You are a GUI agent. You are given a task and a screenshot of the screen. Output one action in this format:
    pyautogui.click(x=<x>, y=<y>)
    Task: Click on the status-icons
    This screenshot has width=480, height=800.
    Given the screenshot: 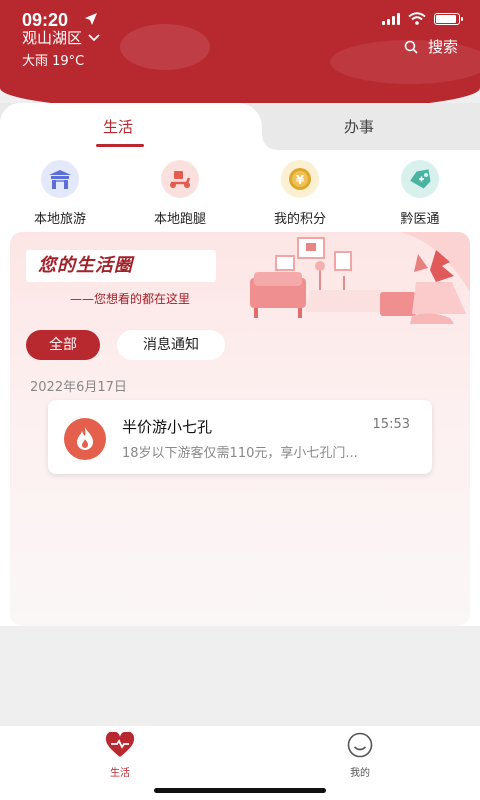 What is the action you would take?
    pyautogui.click(x=422, y=18)
    